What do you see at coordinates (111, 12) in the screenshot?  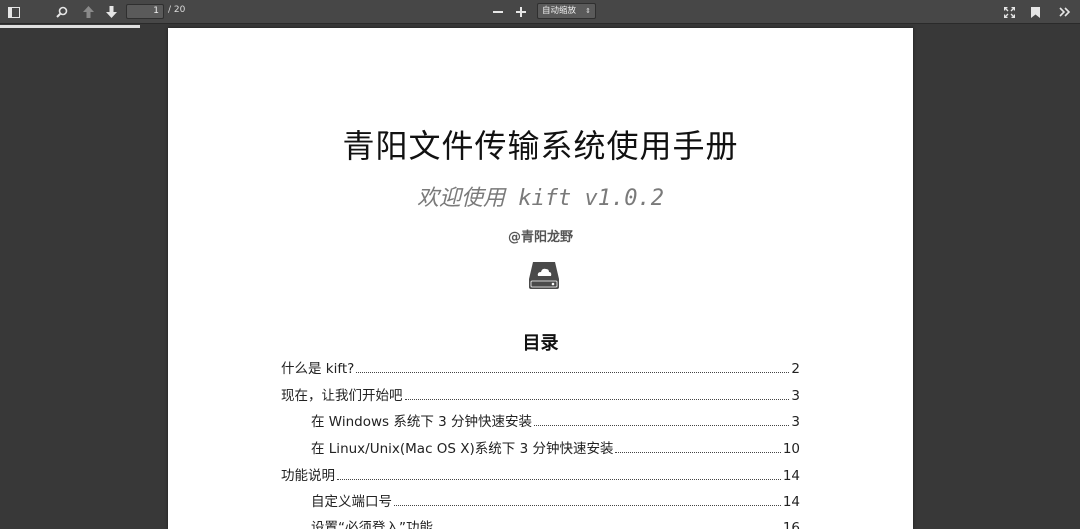 I see `next-page-icon` at bounding box center [111, 12].